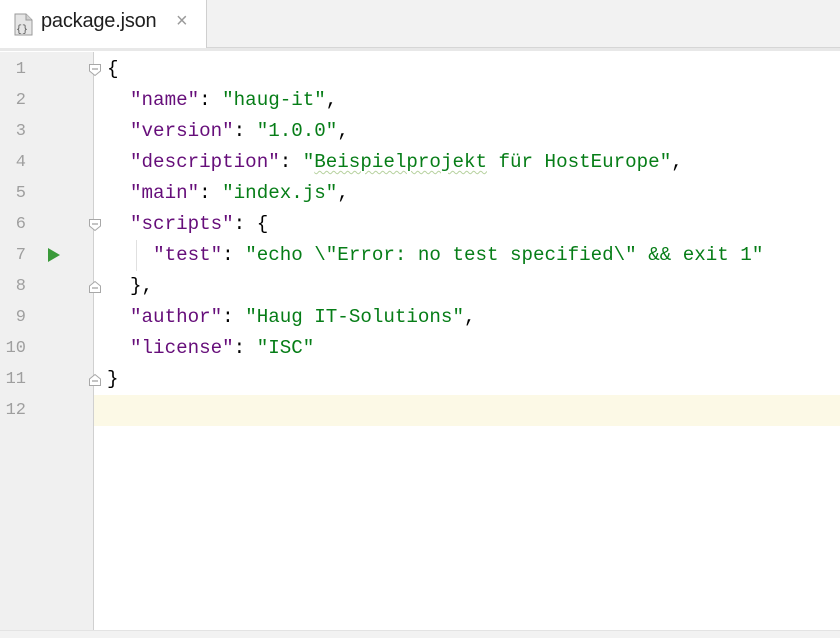 This screenshot has width=840, height=638. I want to click on json-punctuation-token: {, so click(113, 69).